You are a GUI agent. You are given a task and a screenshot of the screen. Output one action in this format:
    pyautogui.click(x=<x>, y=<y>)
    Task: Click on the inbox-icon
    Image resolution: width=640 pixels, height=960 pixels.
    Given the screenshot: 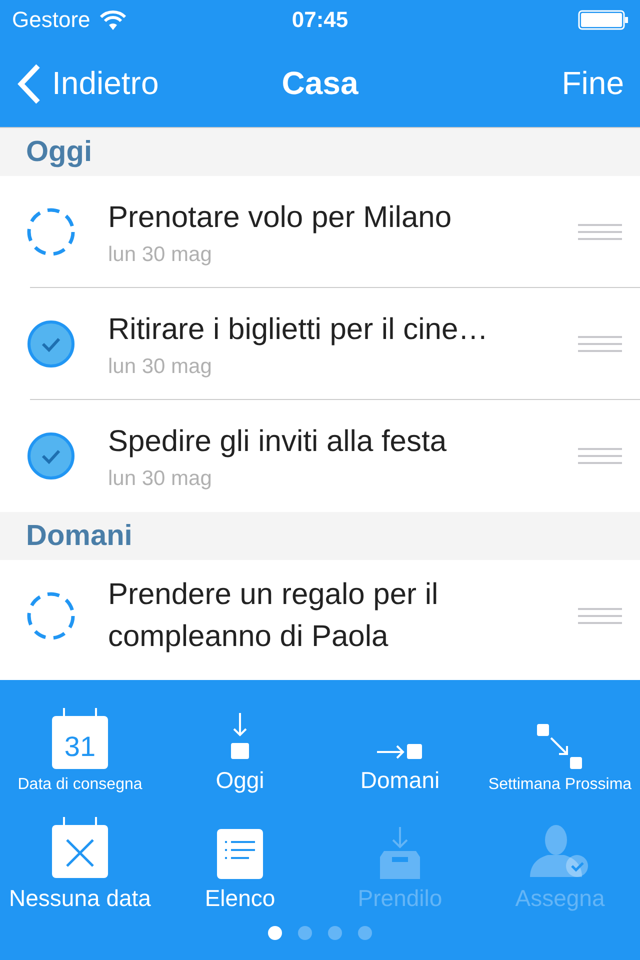 What is the action you would take?
    pyautogui.click(x=400, y=853)
    